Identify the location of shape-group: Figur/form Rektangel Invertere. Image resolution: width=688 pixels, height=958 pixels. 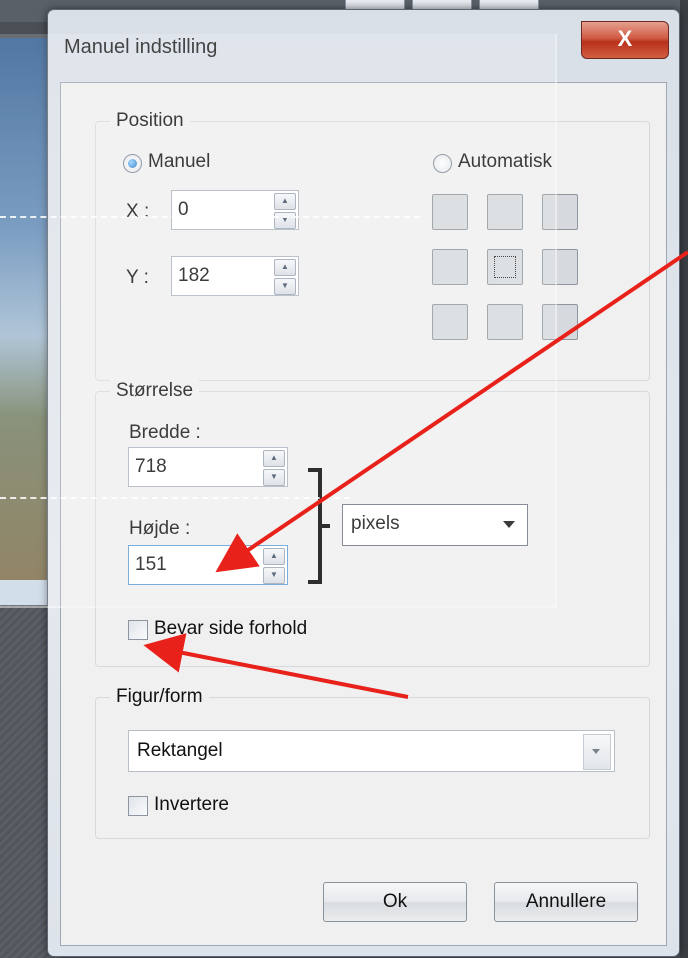
(372, 762).